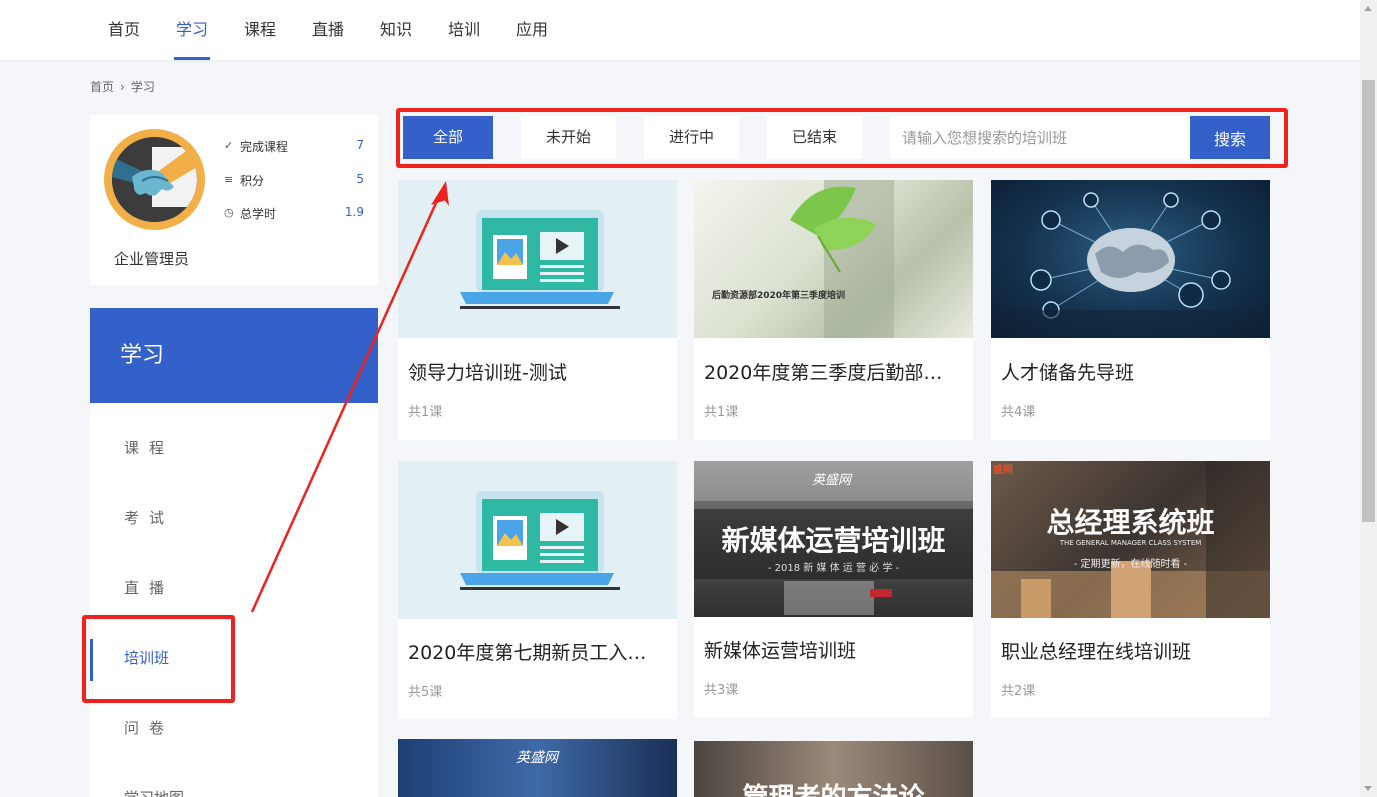  I want to click on stat-completed-courses: ✓ 完成课程 7, so click(294, 148).